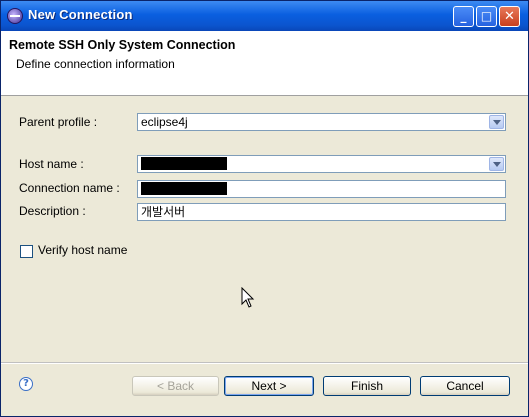  What do you see at coordinates (52, 211) in the screenshot?
I see `description-label: Description :` at bounding box center [52, 211].